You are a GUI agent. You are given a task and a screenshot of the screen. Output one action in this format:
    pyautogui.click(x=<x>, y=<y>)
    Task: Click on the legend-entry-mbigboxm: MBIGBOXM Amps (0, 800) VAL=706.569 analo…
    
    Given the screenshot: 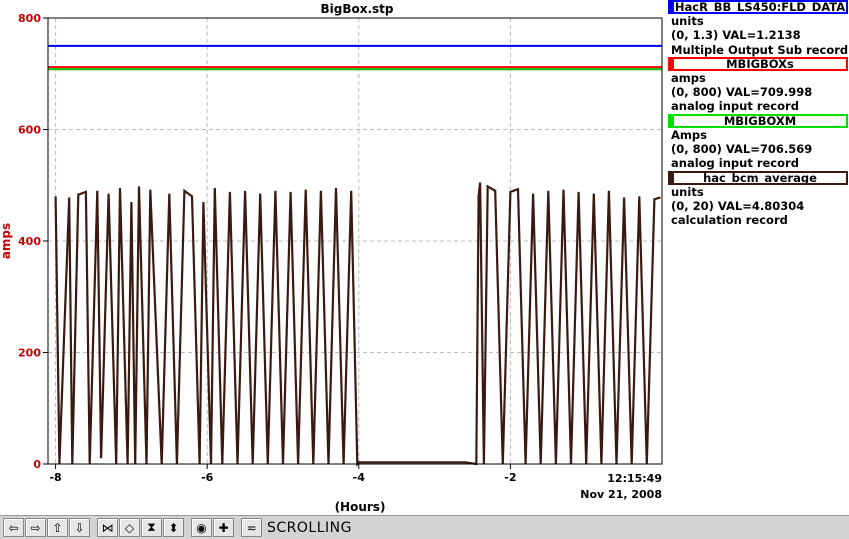 What is the action you would take?
    pyautogui.click(x=758, y=142)
    